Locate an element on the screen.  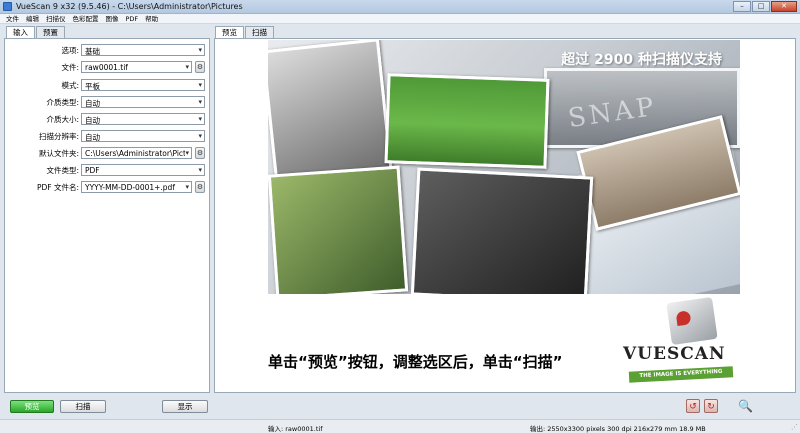
input-status: 输入: raw0001.tif is located at coordinates (295, 429).